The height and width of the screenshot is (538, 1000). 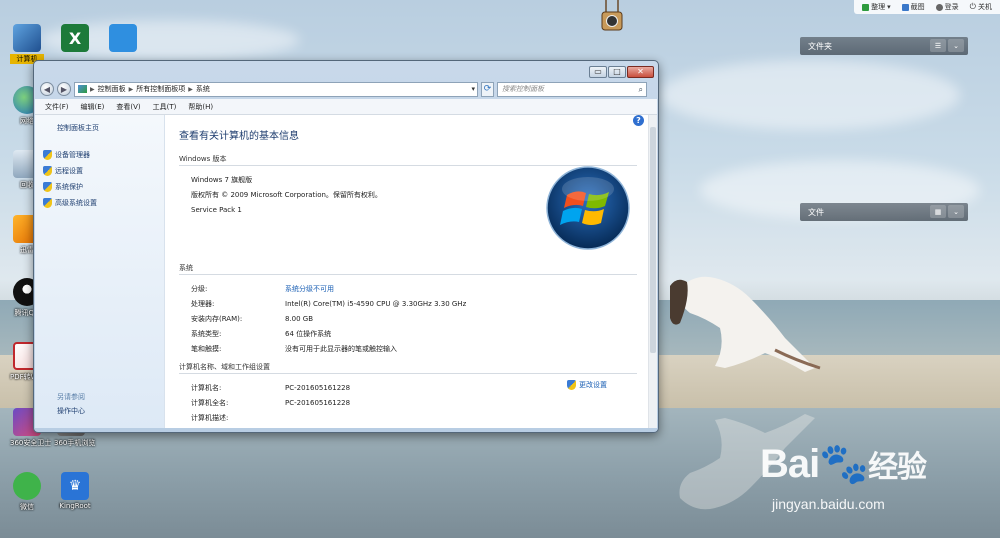 What do you see at coordinates (640, 72) in the screenshot?
I see `close-button: ✕` at bounding box center [640, 72].